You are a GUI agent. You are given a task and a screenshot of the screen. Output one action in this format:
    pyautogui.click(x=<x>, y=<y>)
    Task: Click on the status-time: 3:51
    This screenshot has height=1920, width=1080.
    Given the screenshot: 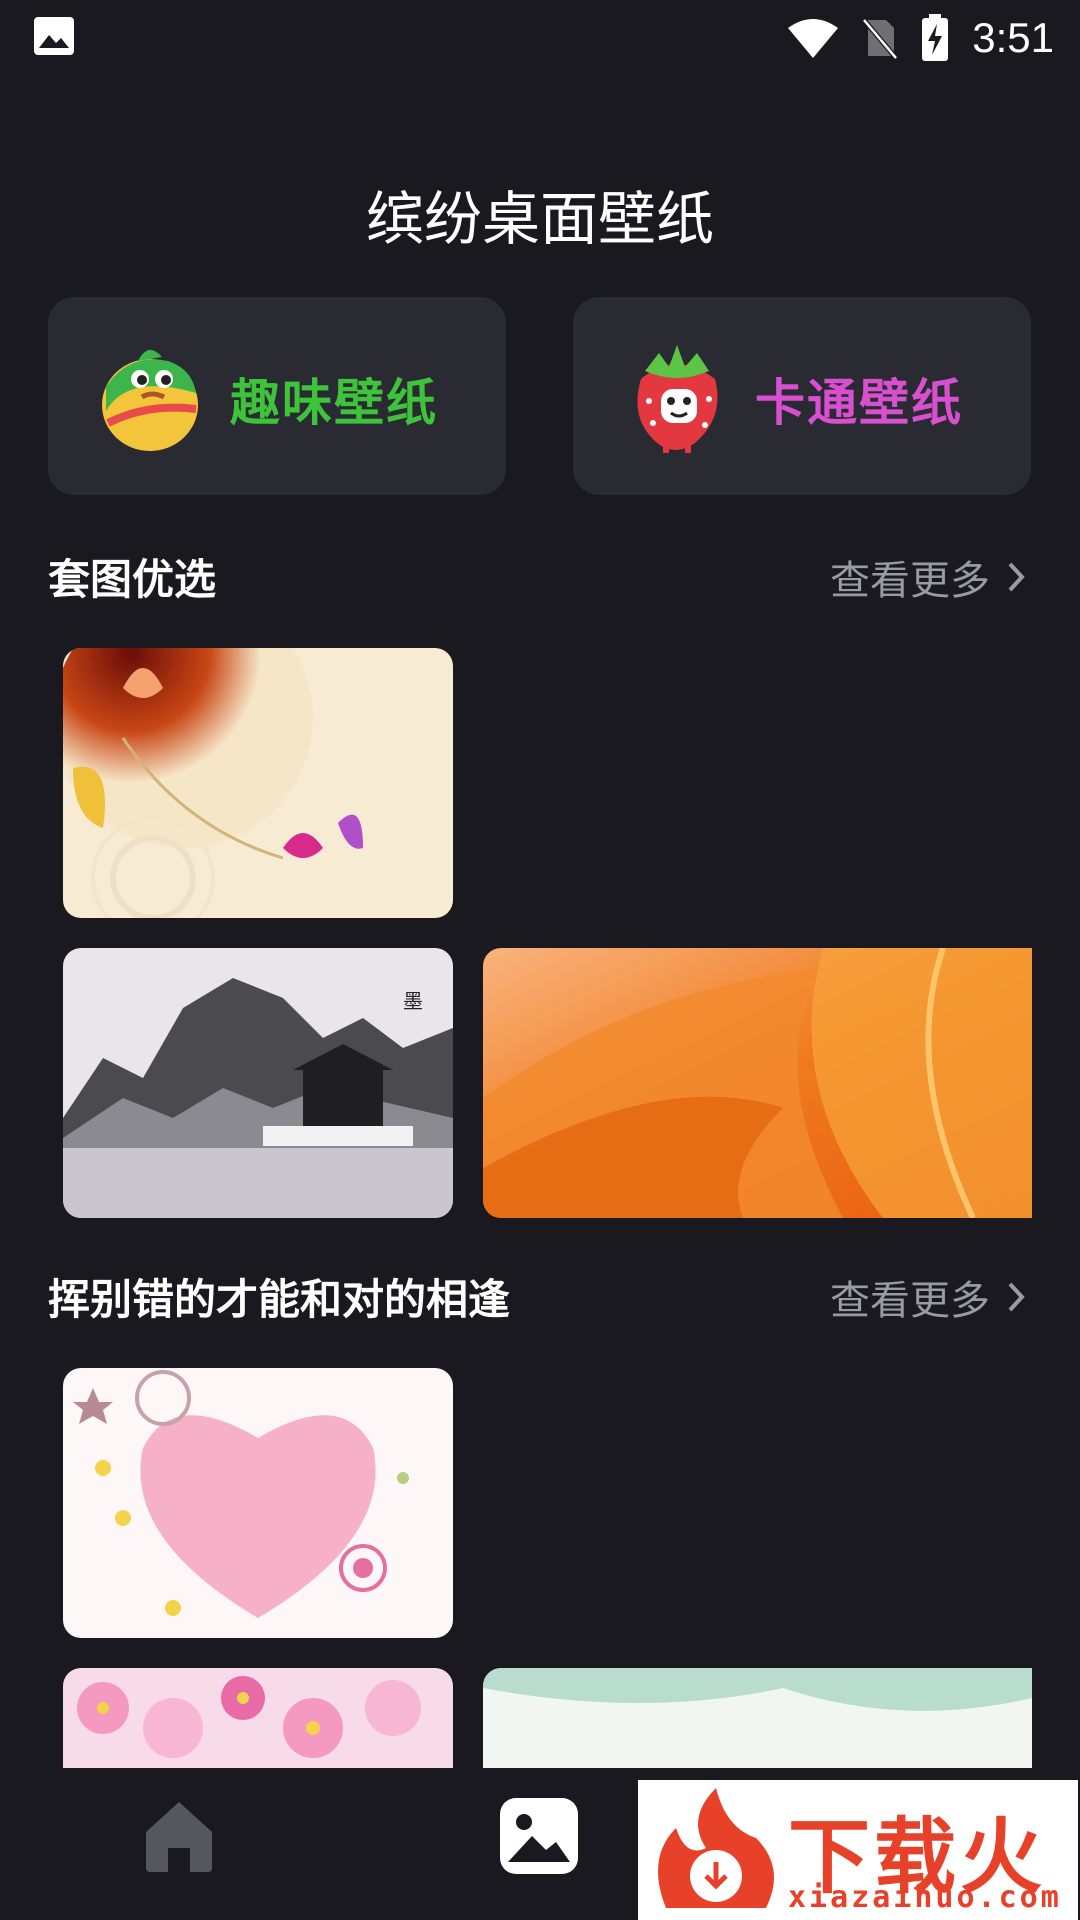 What is the action you would take?
    pyautogui.click(x=1013, y=37)
    